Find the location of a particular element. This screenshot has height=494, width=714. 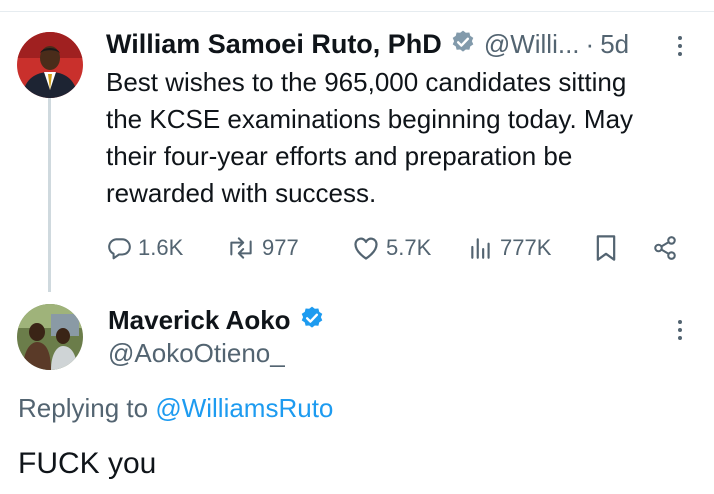

tweet-actions: 1.6K 977 5.7K 777K is located at coordinates (396, 248).